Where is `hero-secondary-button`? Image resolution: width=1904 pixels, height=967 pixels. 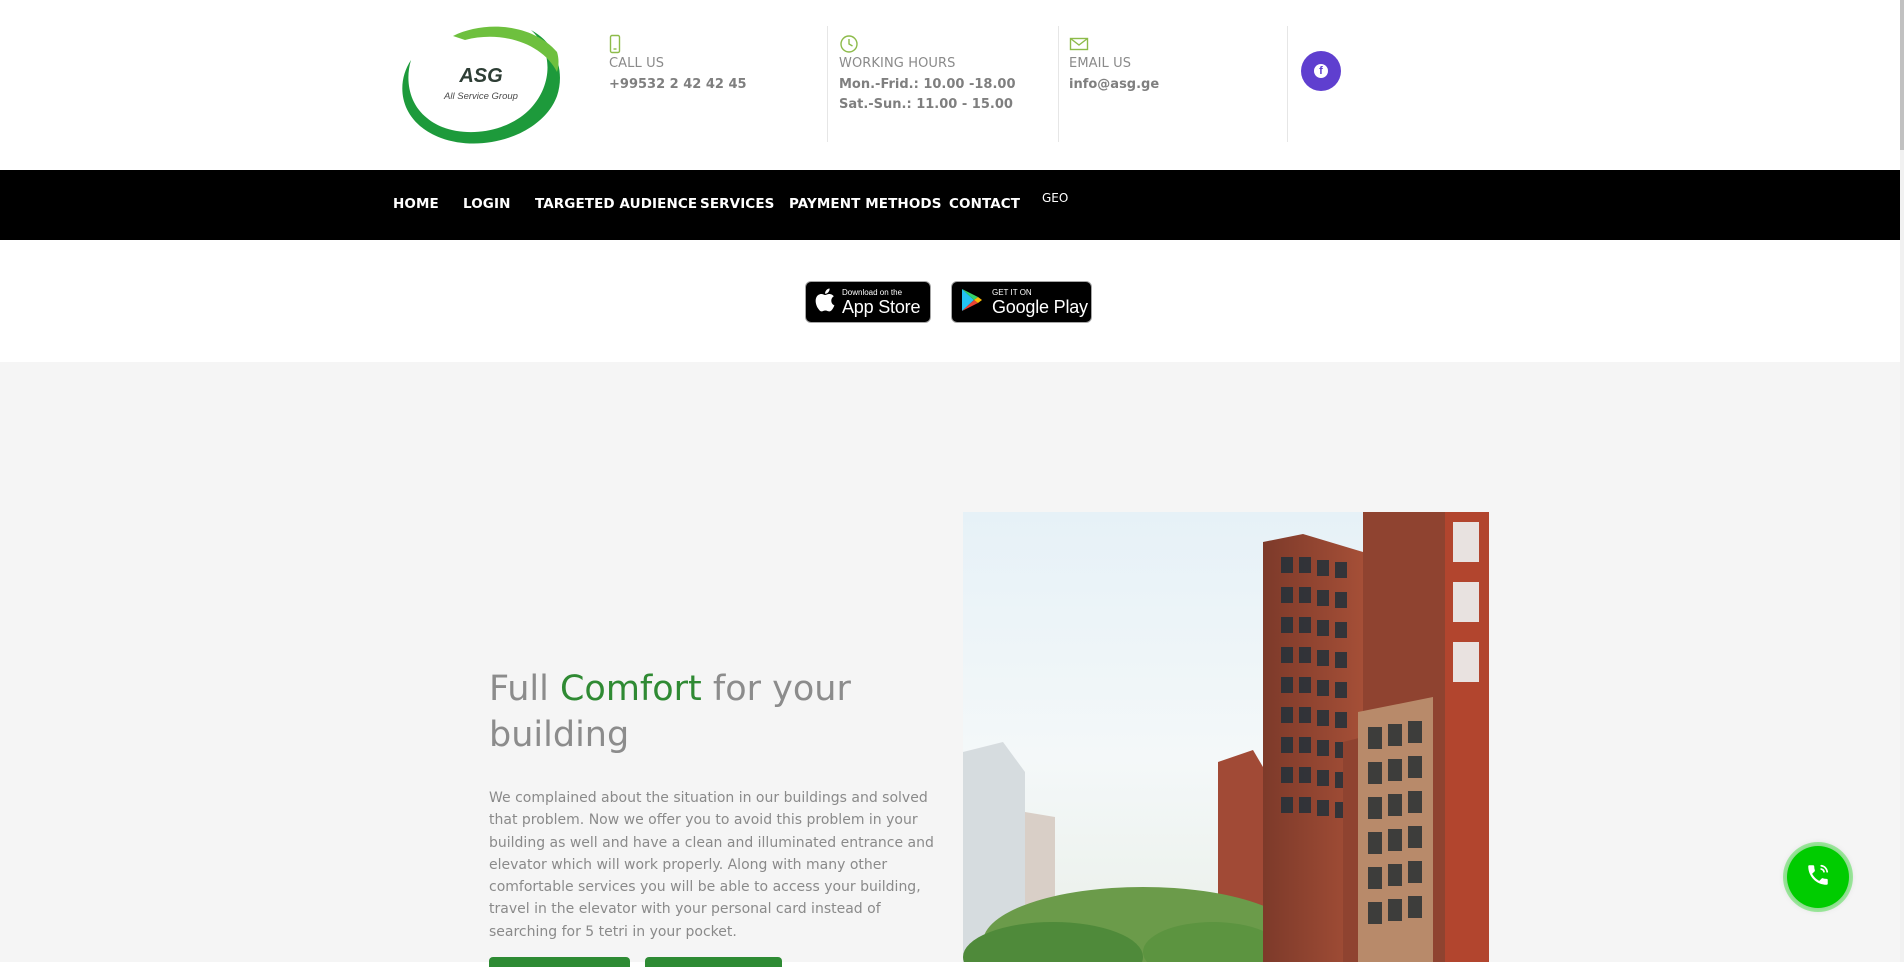 hero-secondary-button is located at coordinates (713, 962).